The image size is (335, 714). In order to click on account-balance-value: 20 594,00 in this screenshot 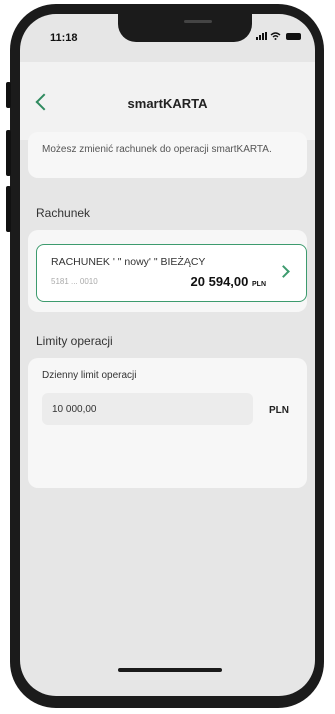, I will do `click(219, 281)`.